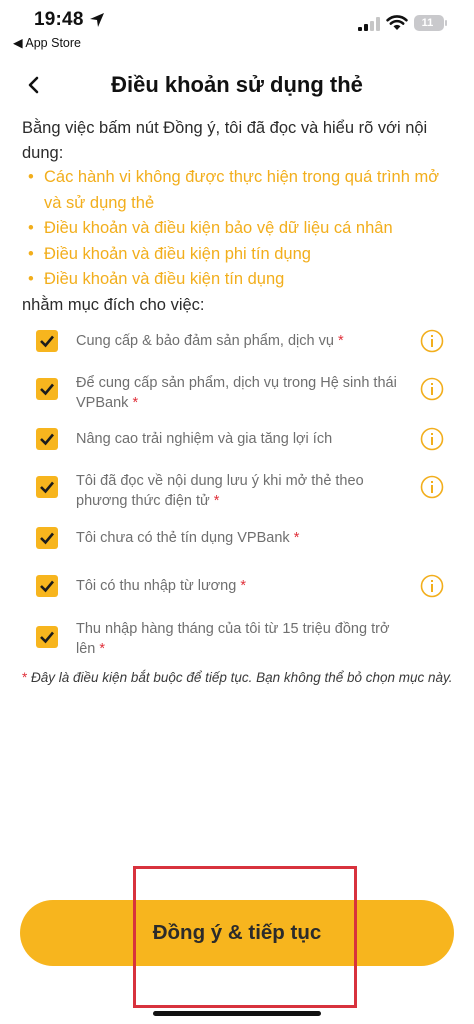  Describe the element at coordinates (113, 305) in the screenshot. I see `purpose-label: nhằm mục đích cho việc:` at that location.